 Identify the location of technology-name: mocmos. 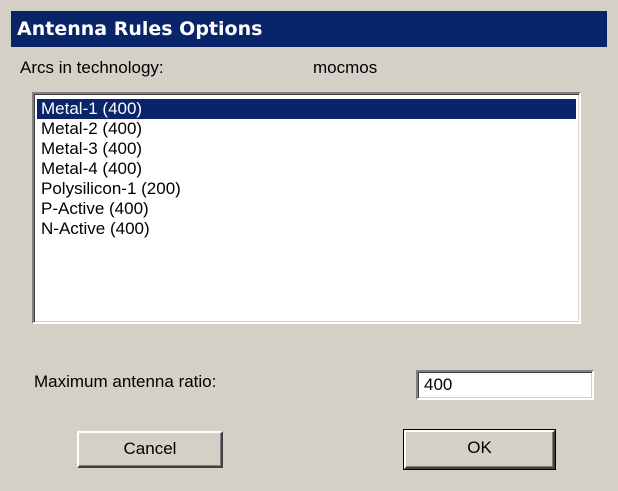
(345, 67).